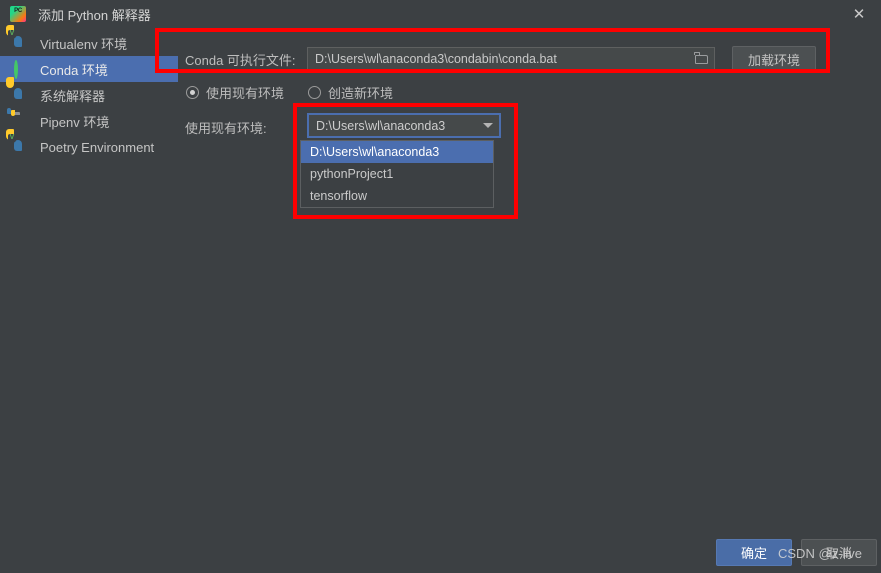  What do you see at coordinates (18, 38) in the screenshot?
I see `python-virtualenv-icon: V` at bounding box center [18, 38].